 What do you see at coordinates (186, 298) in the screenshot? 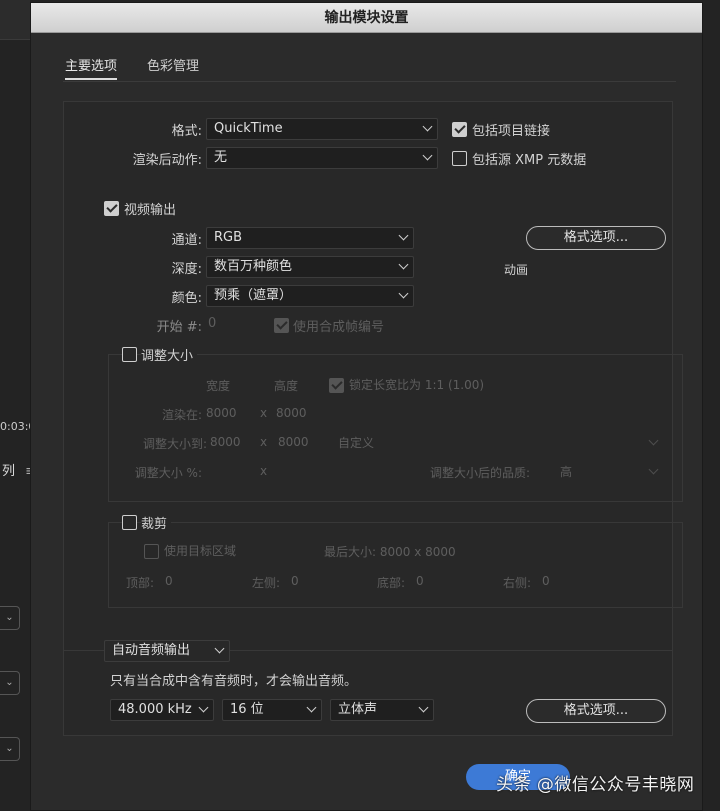
I see `color-label: 颜色:` at bounding box center [186, 298].